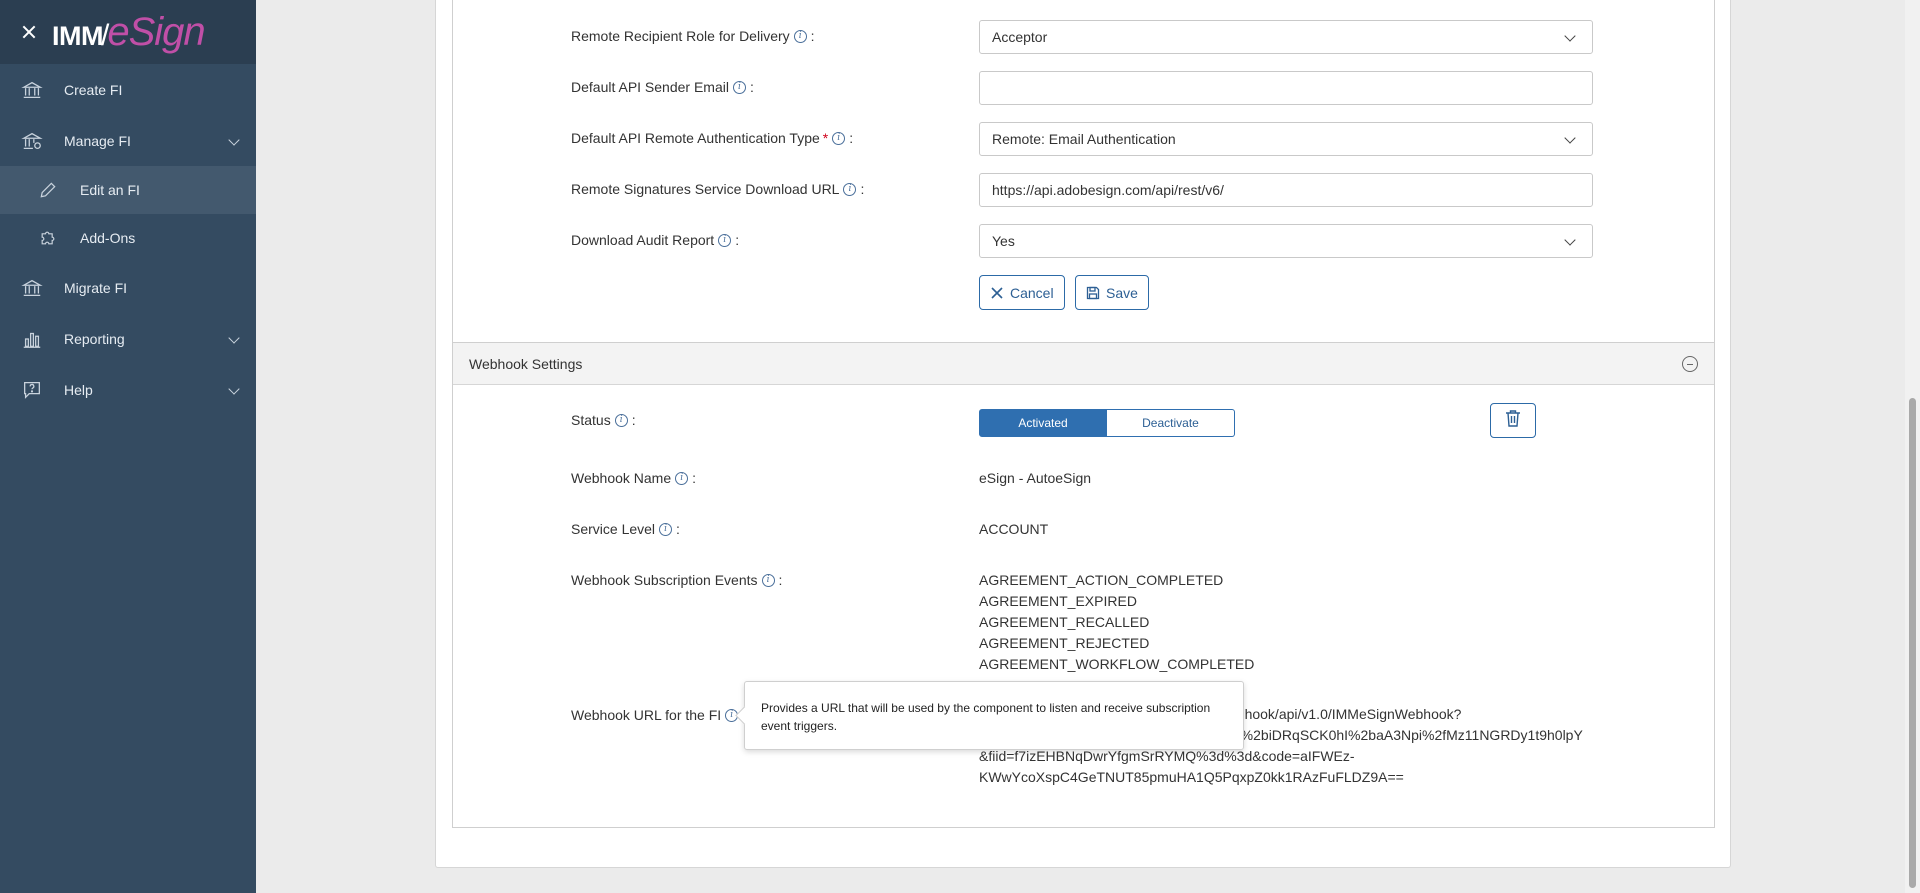 The image size is (1920, 893). Describe the element at coordinates (48, 190) in the screenshot. I see `pencil-icon` at that location.